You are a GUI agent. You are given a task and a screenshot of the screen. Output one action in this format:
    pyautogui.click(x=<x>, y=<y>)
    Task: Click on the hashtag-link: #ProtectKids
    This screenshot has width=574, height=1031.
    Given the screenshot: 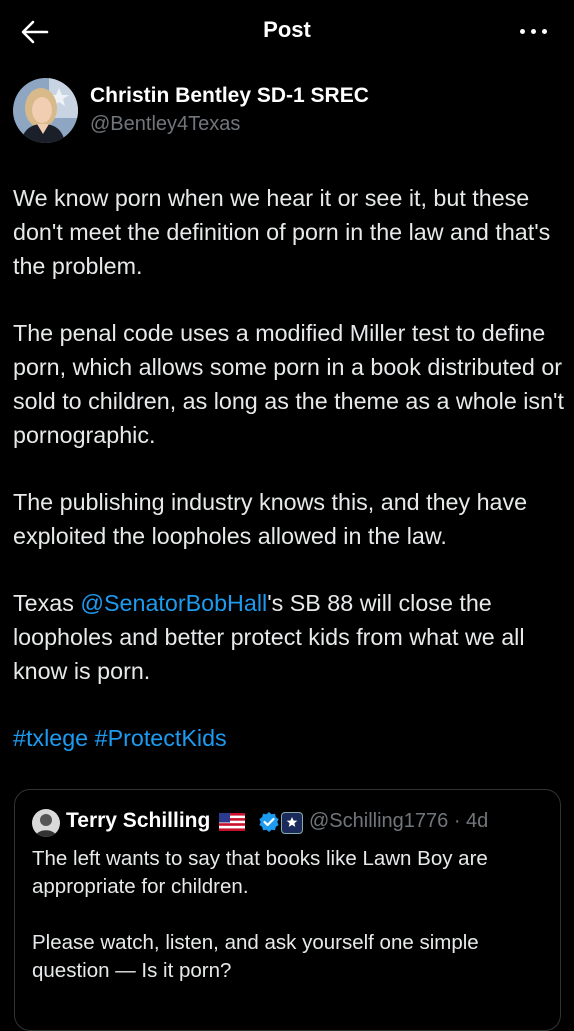 What is the action you would take?
    pyautogui.click(x=161, y=738)
    